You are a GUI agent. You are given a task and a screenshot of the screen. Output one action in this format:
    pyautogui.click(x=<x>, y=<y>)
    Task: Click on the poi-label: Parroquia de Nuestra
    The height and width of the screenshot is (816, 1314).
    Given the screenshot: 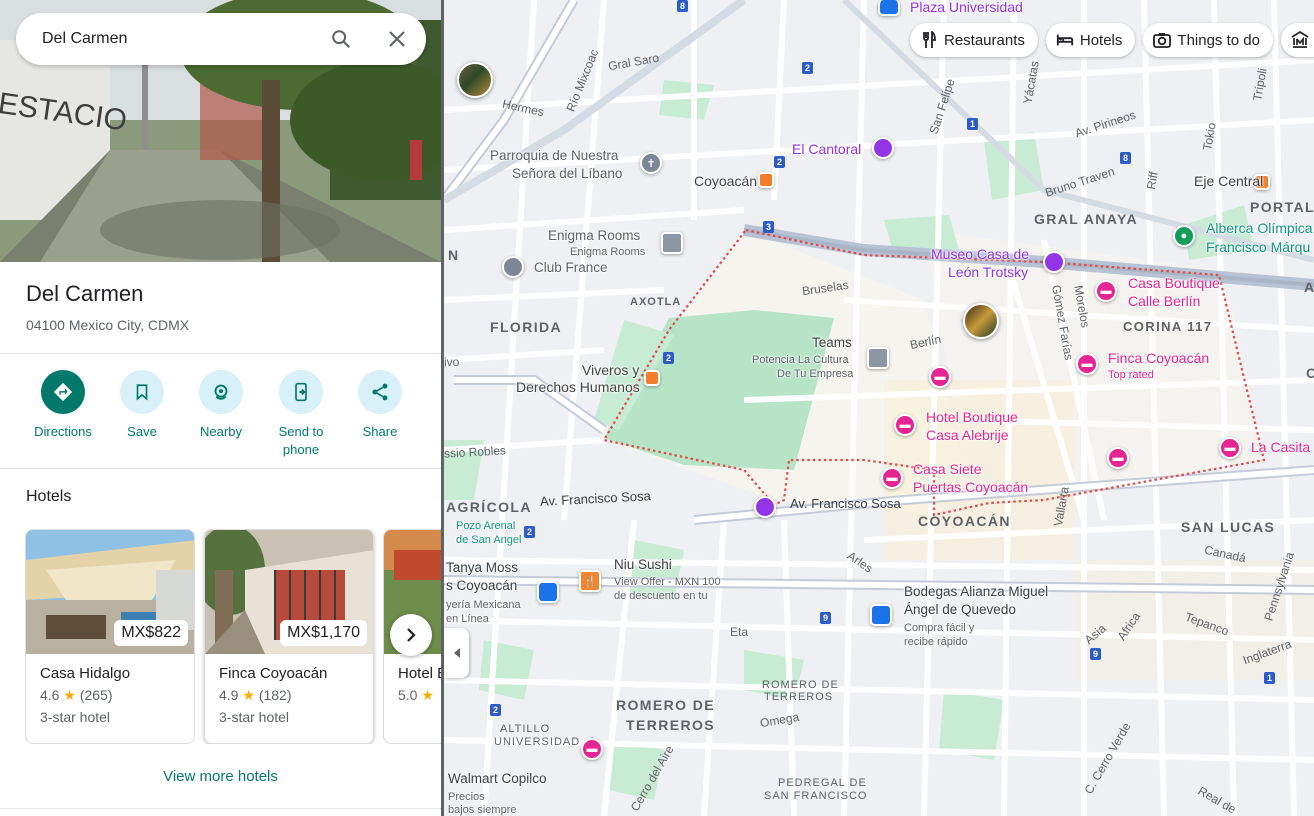 What is the action you would take?
    pyautogui.click(x=554, y=156)
    